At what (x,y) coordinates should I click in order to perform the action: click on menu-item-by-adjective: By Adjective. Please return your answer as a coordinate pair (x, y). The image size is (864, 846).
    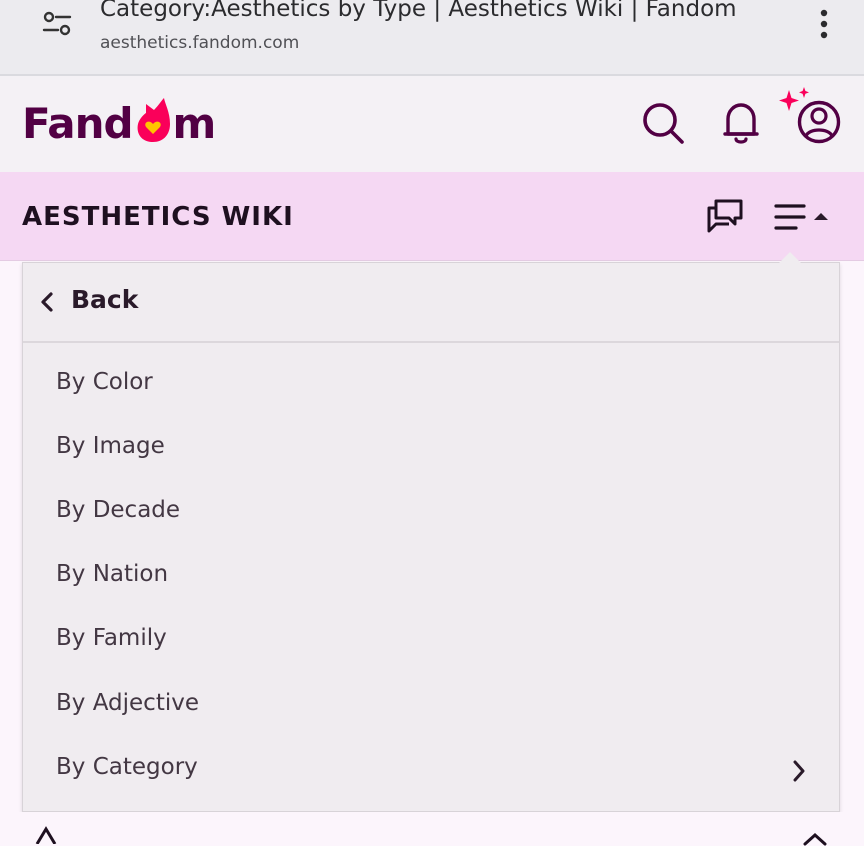
    Looking at the image, I should click on (431, 706).